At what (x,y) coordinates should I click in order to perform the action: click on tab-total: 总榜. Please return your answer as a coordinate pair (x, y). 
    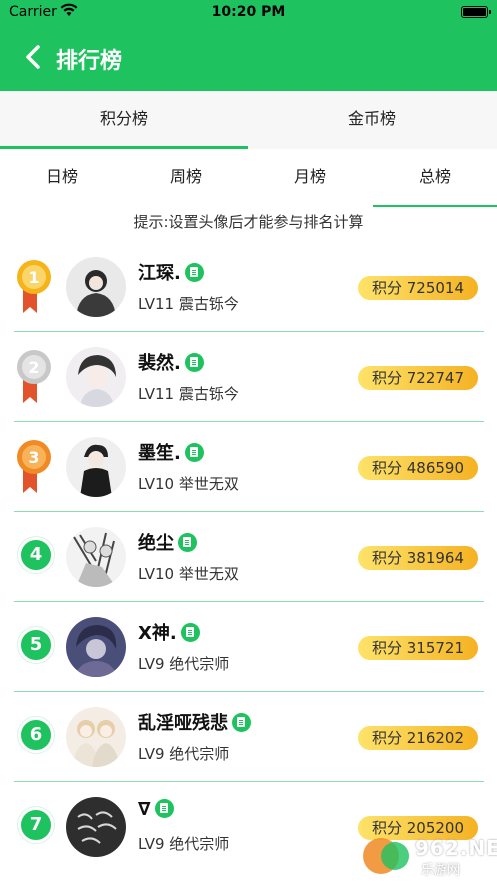
    Looking at the image, I should click on (435, 178).